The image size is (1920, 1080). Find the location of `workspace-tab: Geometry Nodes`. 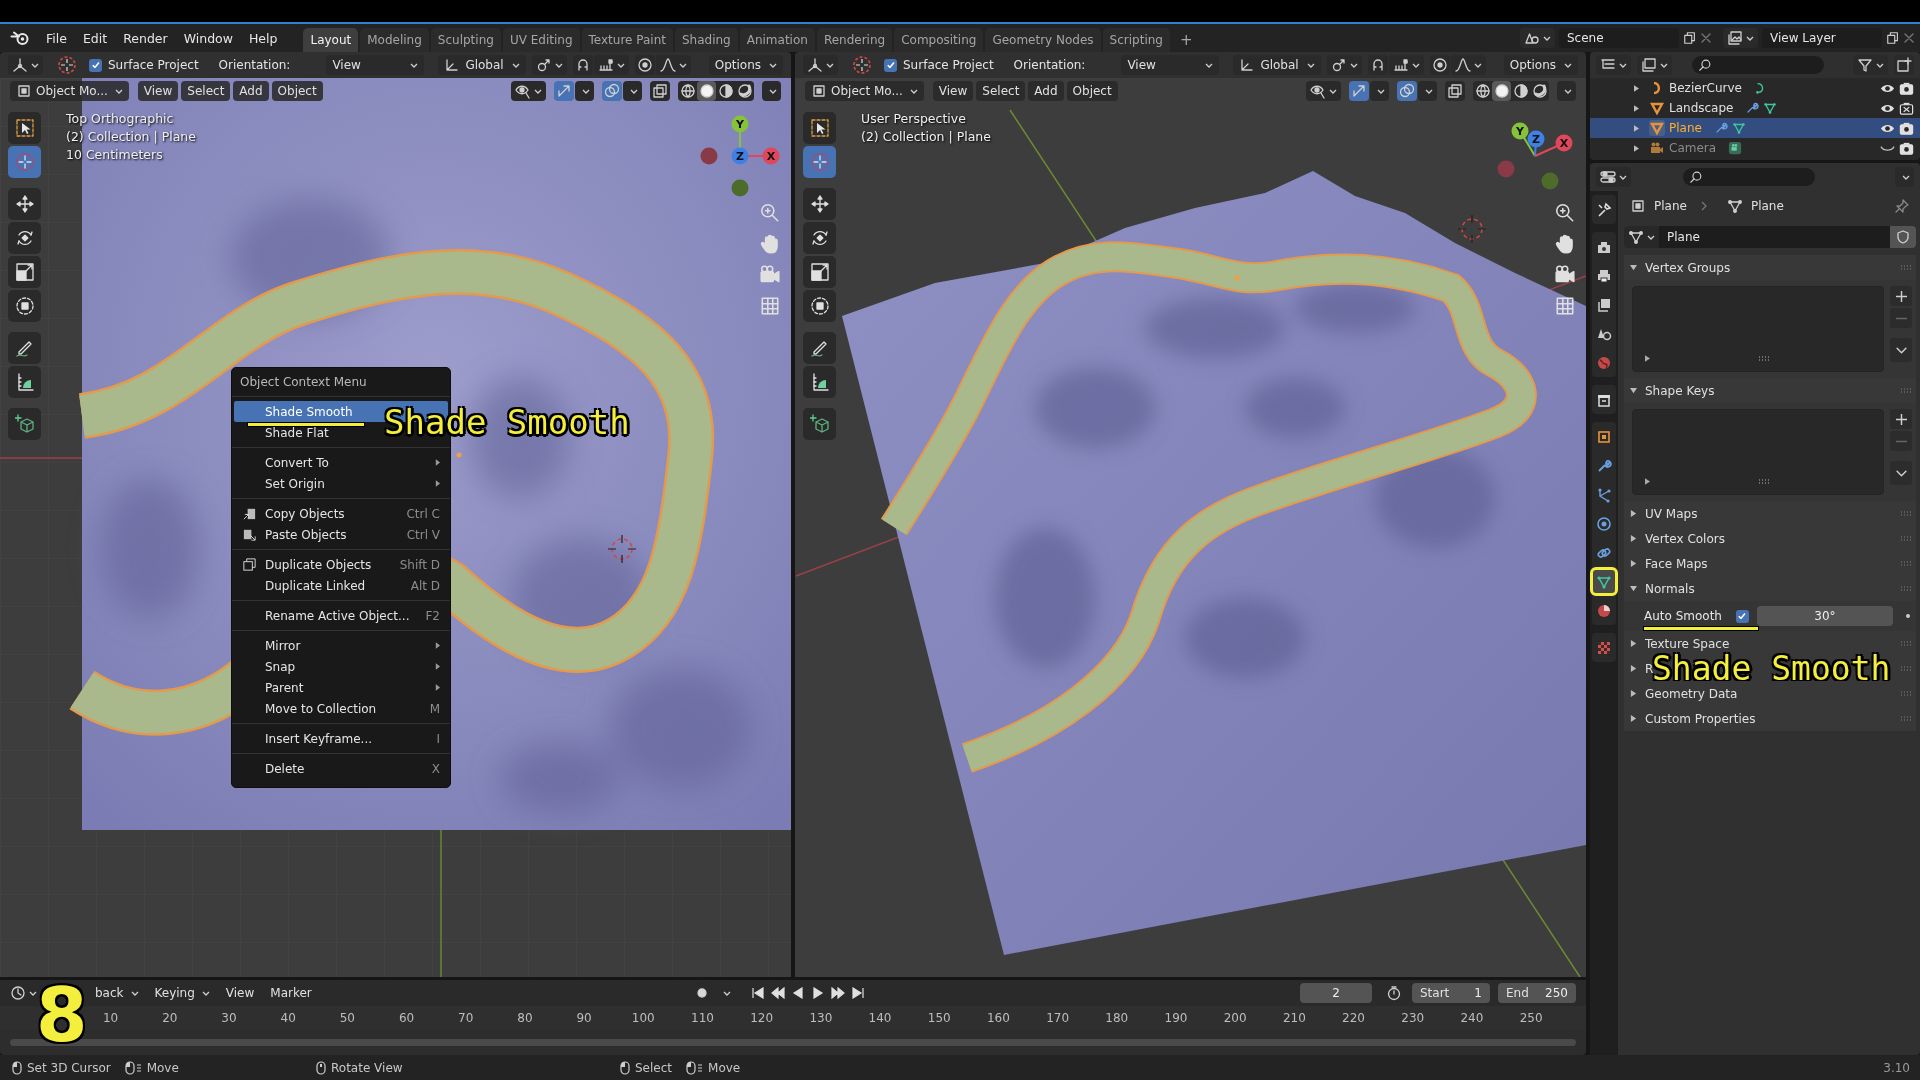

workspace-tab: Geometry Nodes is located at coordinates (1043, 40).